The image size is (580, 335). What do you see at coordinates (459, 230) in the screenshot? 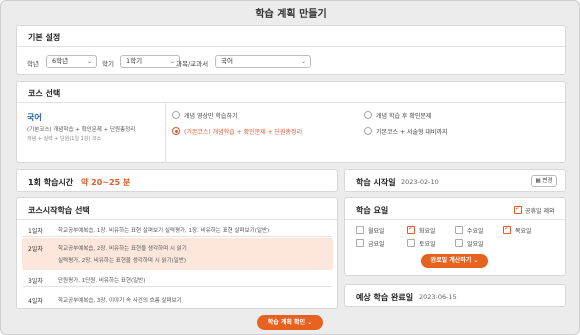
I see `day-checkbox-wed` at bounding box center [459, 230].